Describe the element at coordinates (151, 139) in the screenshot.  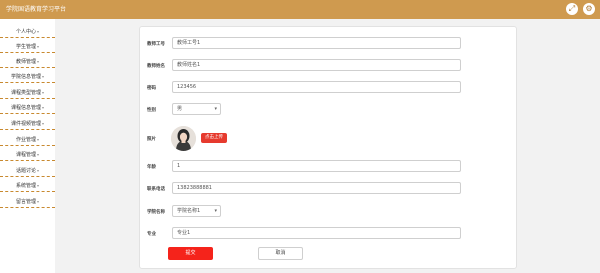
I see `photo-label: 照片` at that location.